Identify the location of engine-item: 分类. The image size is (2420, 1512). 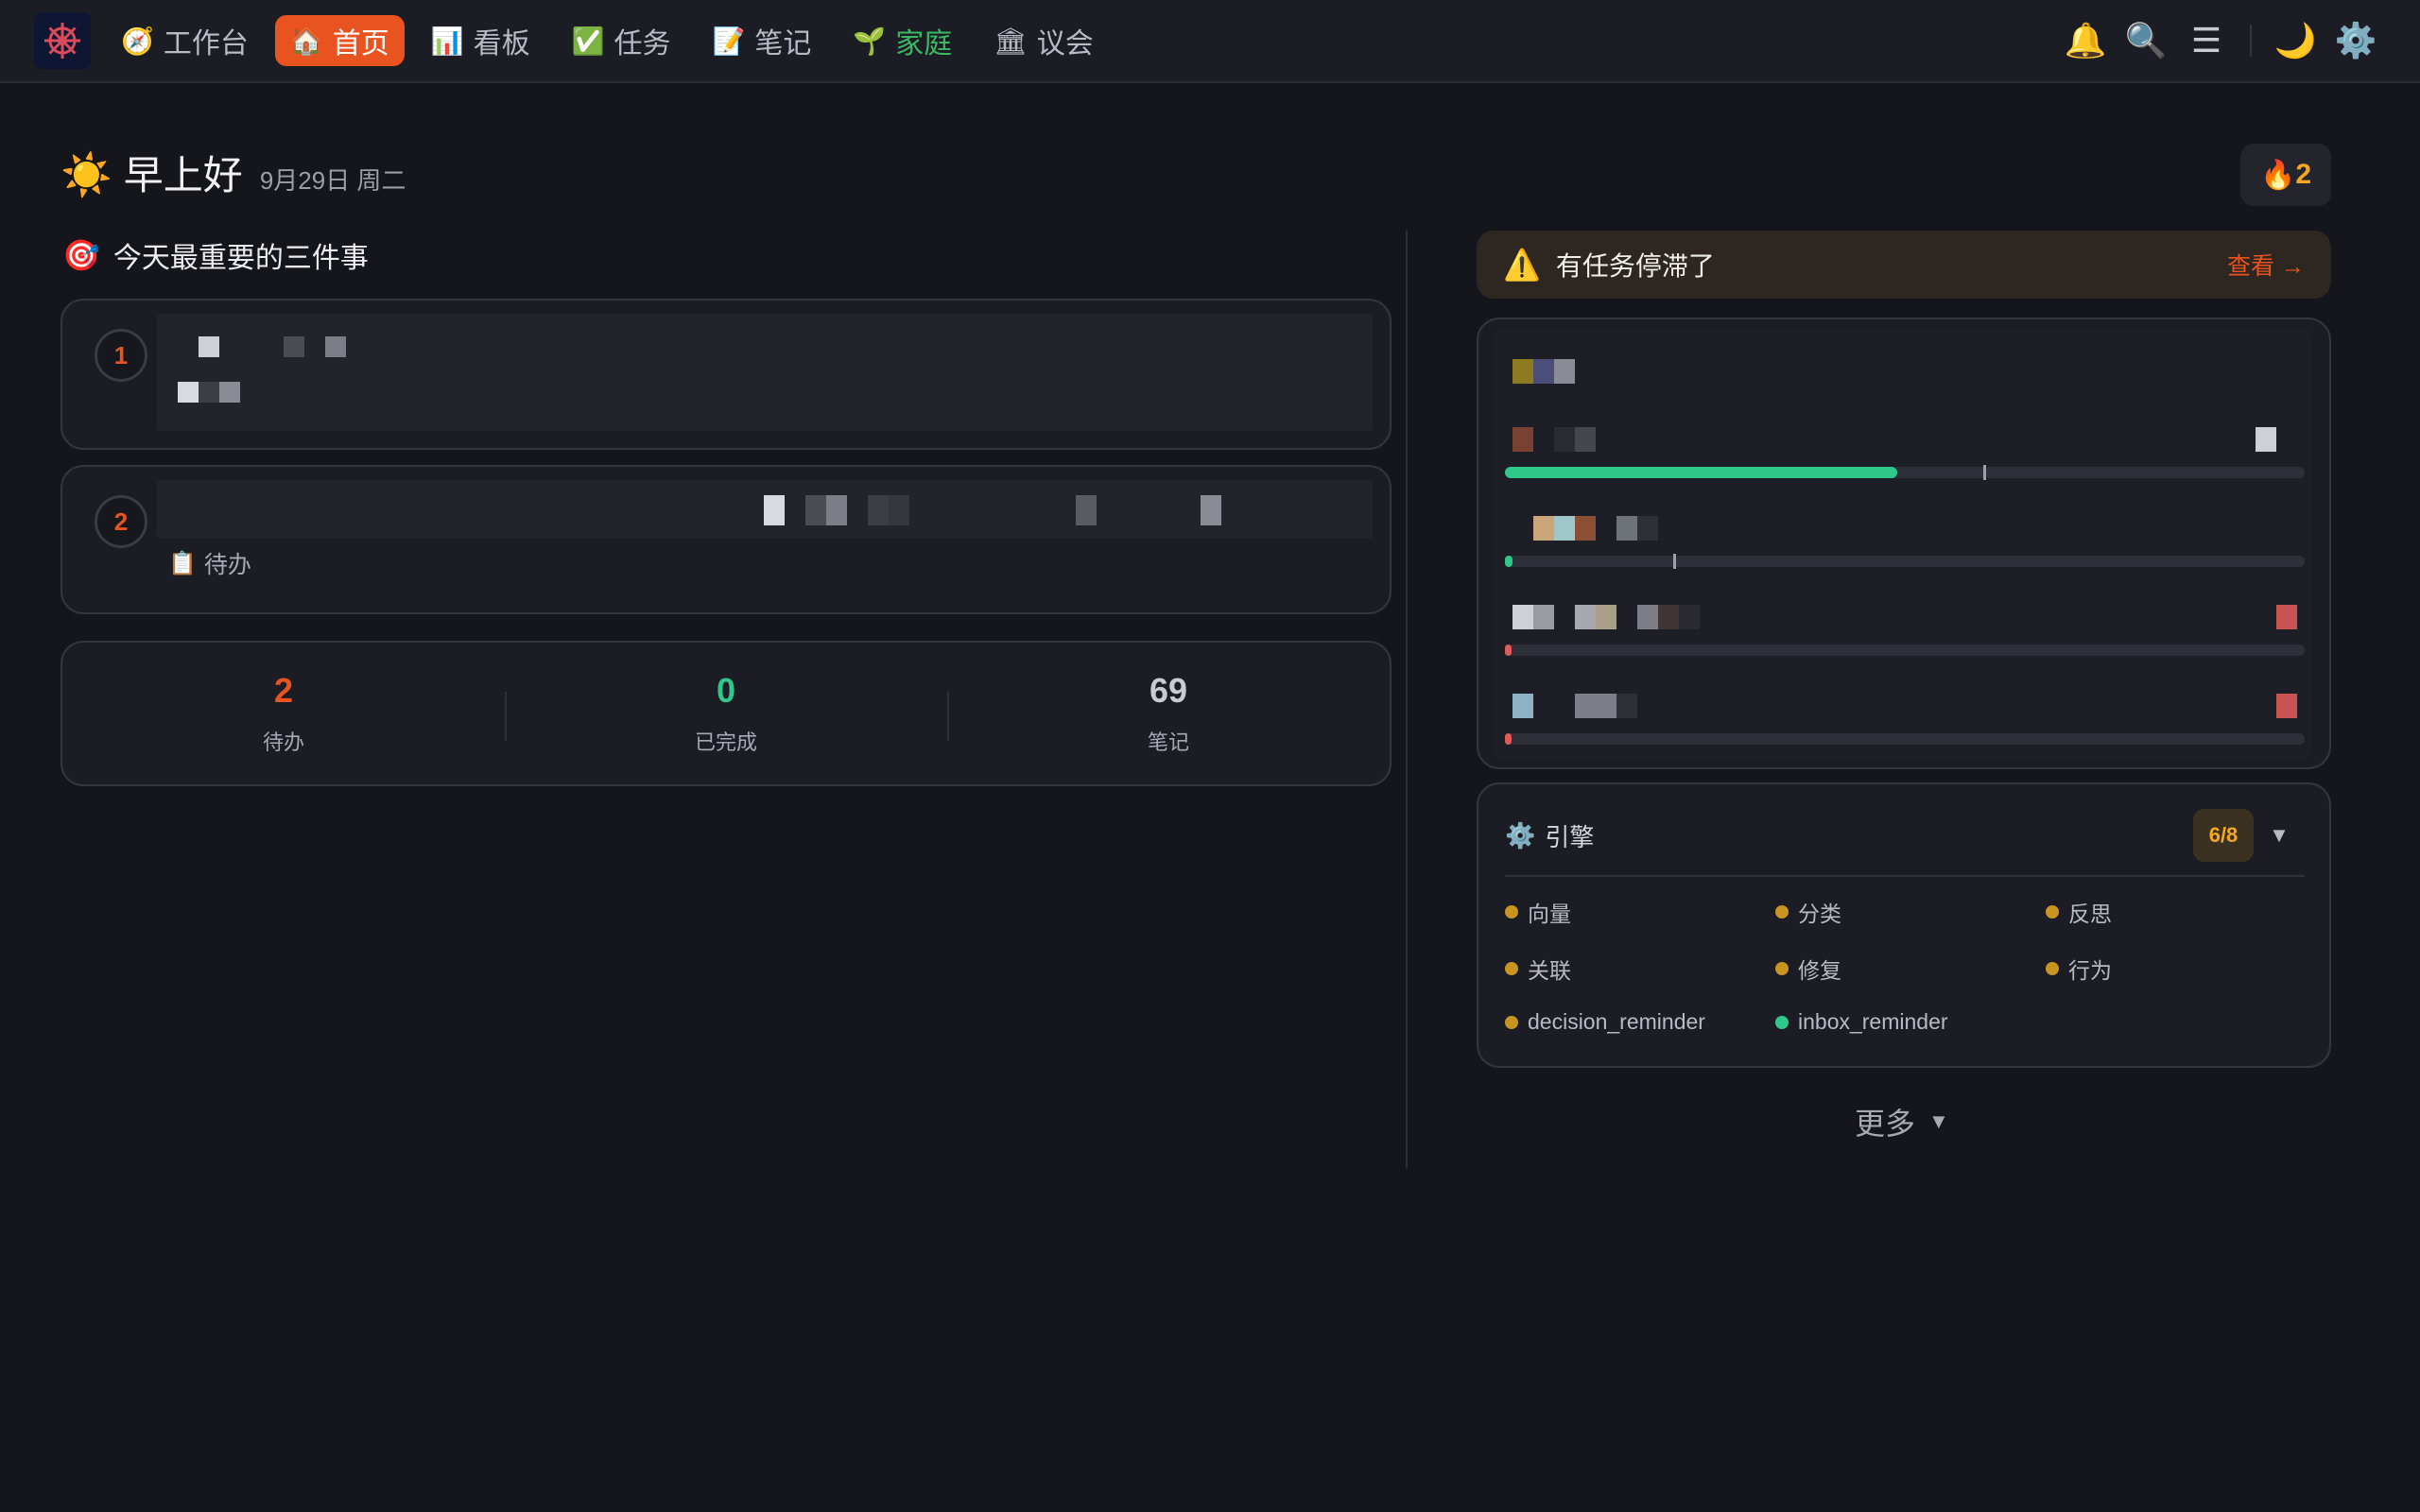
(1808, 912).